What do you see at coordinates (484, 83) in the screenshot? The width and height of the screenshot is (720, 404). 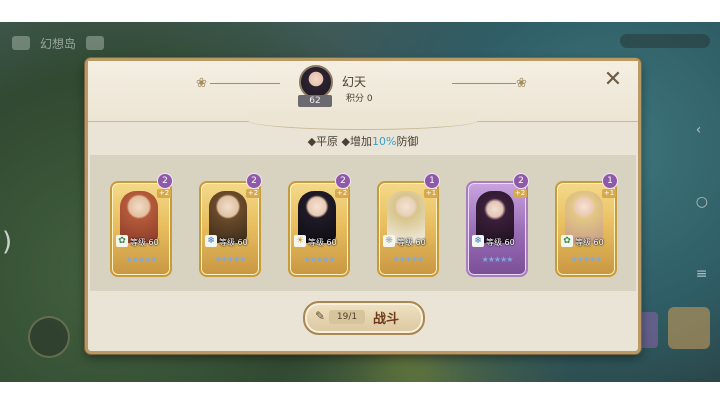 I see `right-ornament-line` at bounding box center [484, 83].